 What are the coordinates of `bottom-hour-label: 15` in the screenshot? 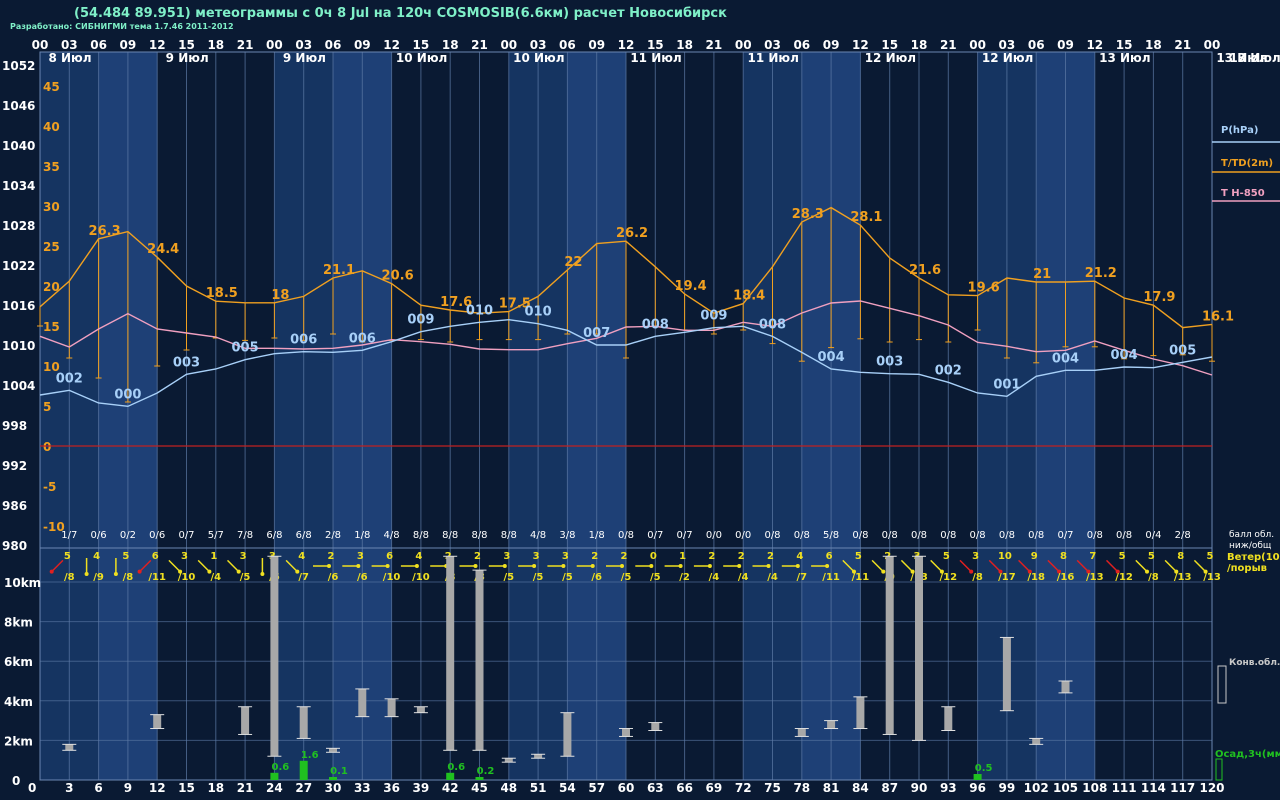 It's located at (186, 788).